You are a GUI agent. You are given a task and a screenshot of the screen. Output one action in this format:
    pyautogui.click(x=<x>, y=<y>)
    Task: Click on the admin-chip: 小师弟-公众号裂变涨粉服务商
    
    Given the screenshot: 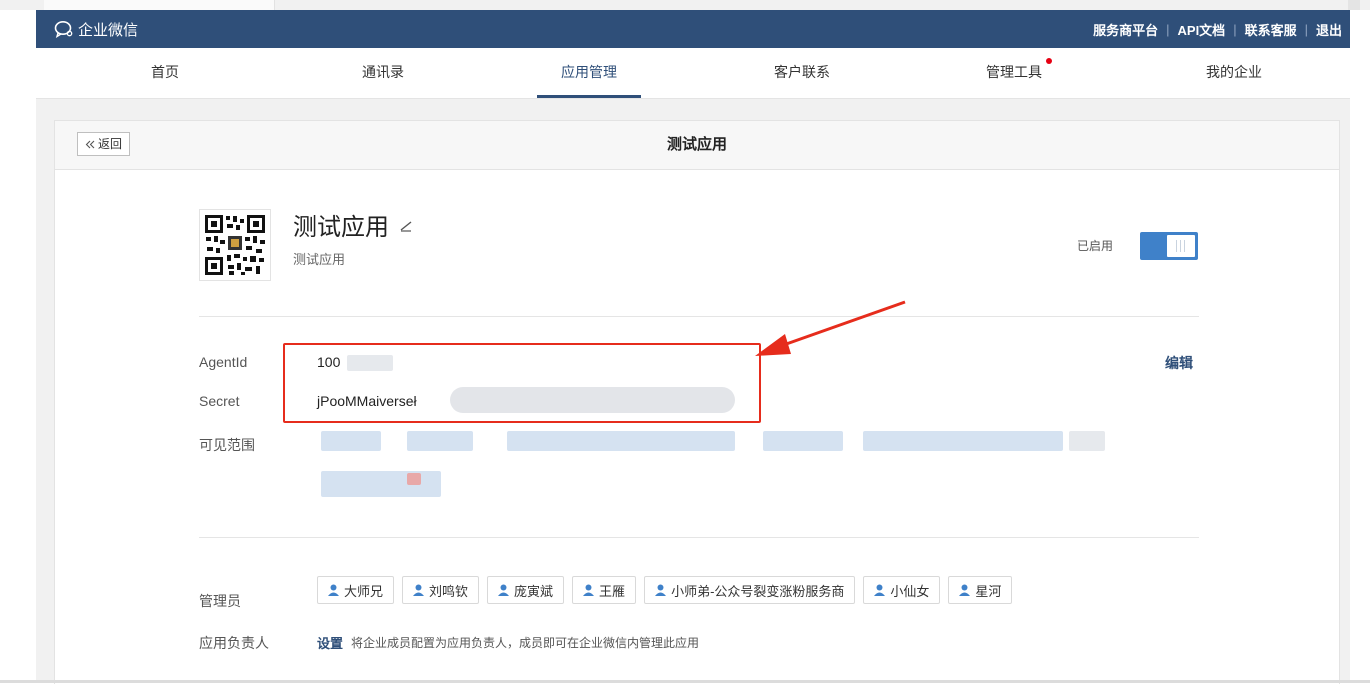 What is the action you would take?
    pyautogui.click(x=750, y=590)
    